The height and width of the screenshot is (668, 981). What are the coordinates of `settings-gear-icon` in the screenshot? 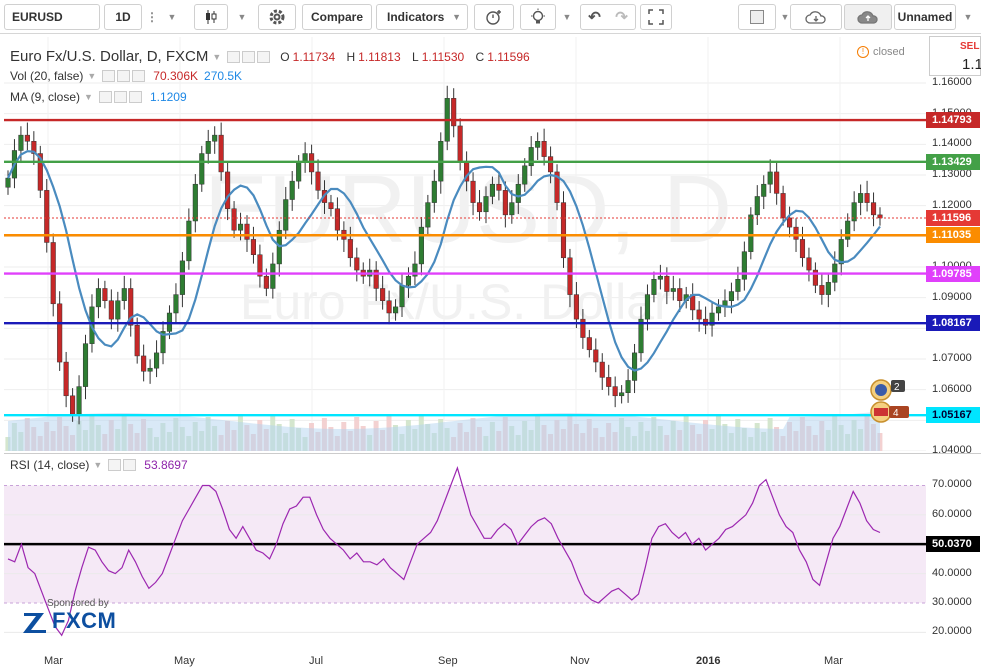 It's located at (277, 17).